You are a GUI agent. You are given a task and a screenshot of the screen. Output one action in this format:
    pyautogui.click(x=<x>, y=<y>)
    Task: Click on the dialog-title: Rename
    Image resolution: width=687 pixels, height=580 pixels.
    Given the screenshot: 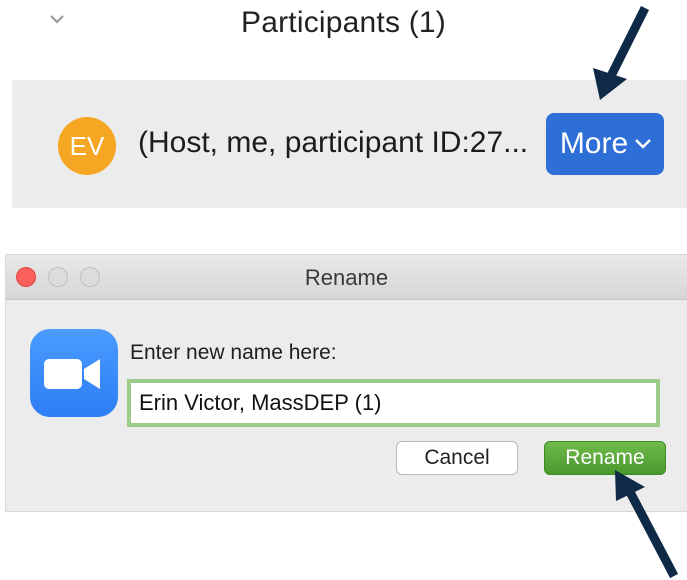 What is the action you would take?
    pyautogui.click(x=346, y=277)
    